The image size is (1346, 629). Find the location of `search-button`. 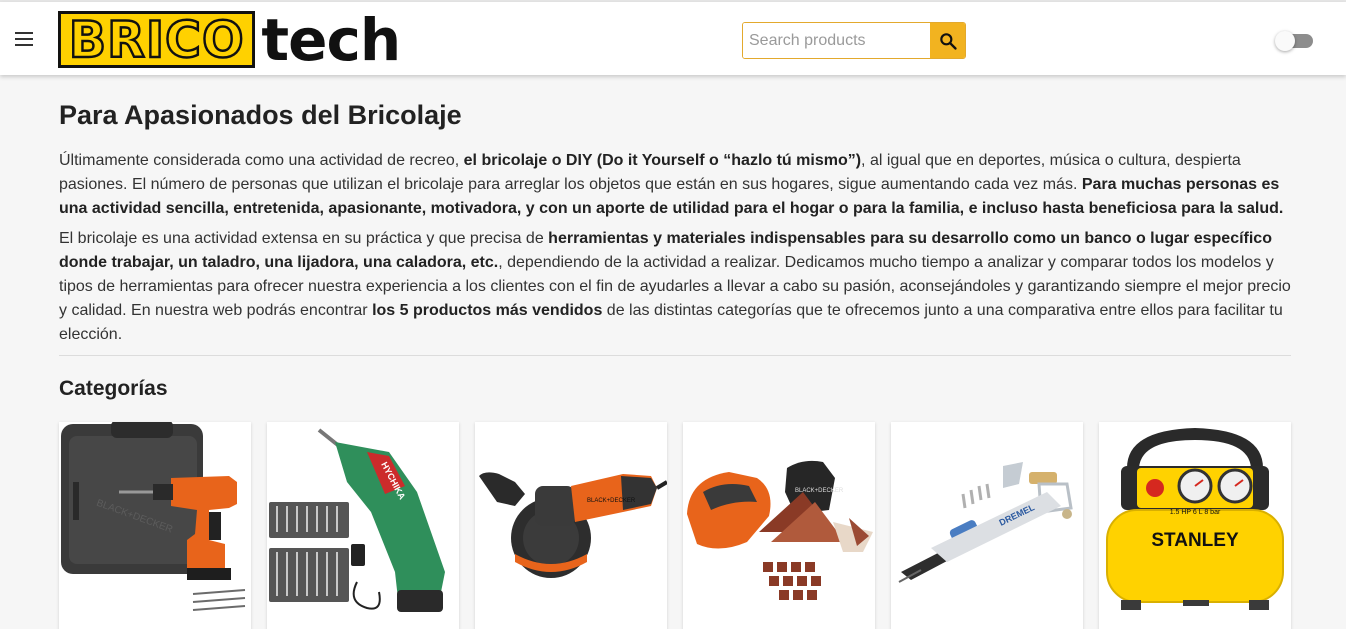

search-button is located at coordinates (947, 40).